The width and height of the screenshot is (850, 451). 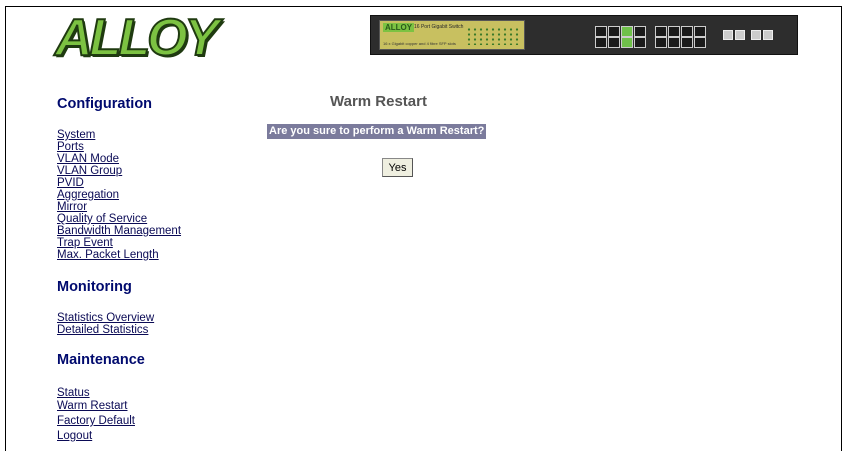 I want to click on nav-mirror: Mirror, so click(x=72, y=207).